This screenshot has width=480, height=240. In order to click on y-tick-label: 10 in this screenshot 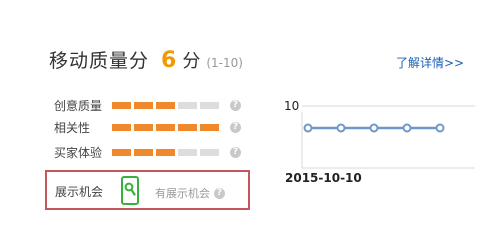, I will do `click(291, 106)`.